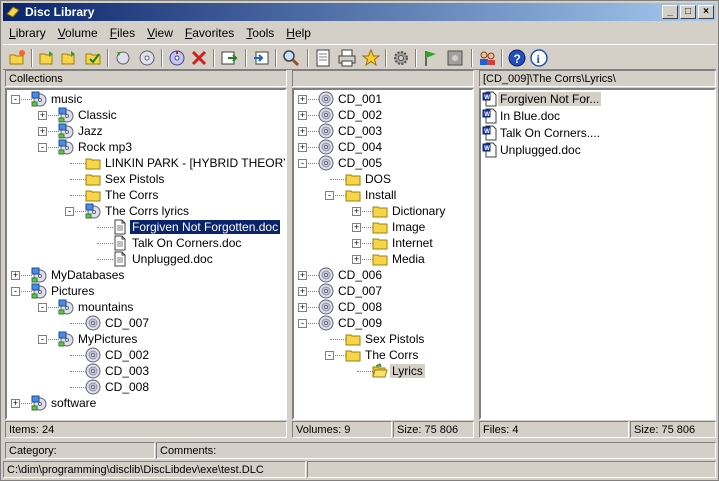 The width and height of the screenshot is (719, 481). What do you see at coordinates (383, 323) in the screenshot?
I see `tree-node: - CD_009` at bounding box center [383, 323].